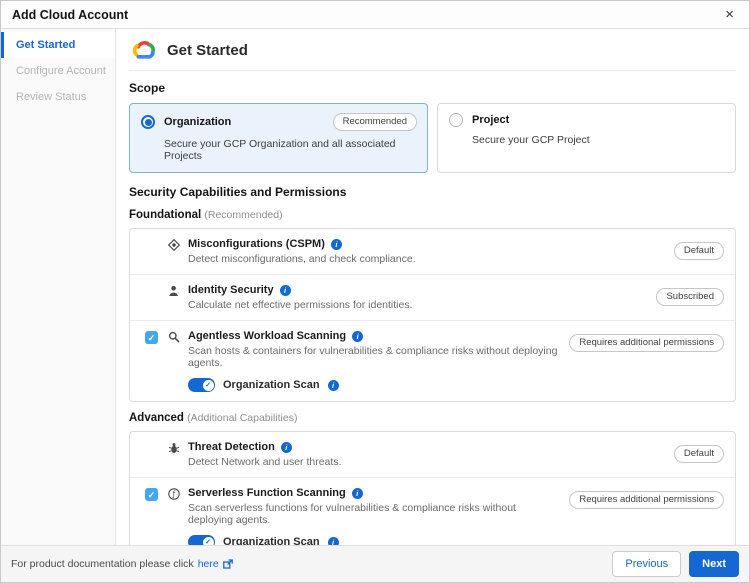 Image resolution: width=750 pixels, height=583 pixels. I want to click on group-subtitle: (Recommended), so click(243, 215).